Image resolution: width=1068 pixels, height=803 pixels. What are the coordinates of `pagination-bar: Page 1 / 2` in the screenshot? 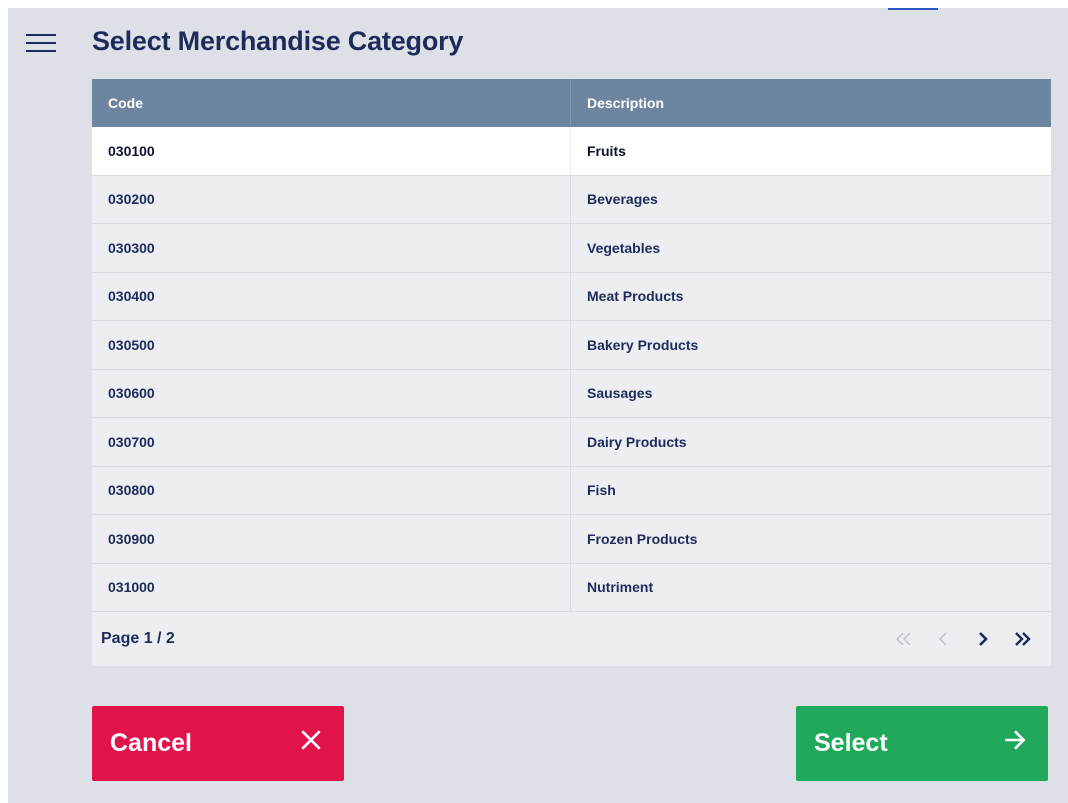 It's located at (571, 639).